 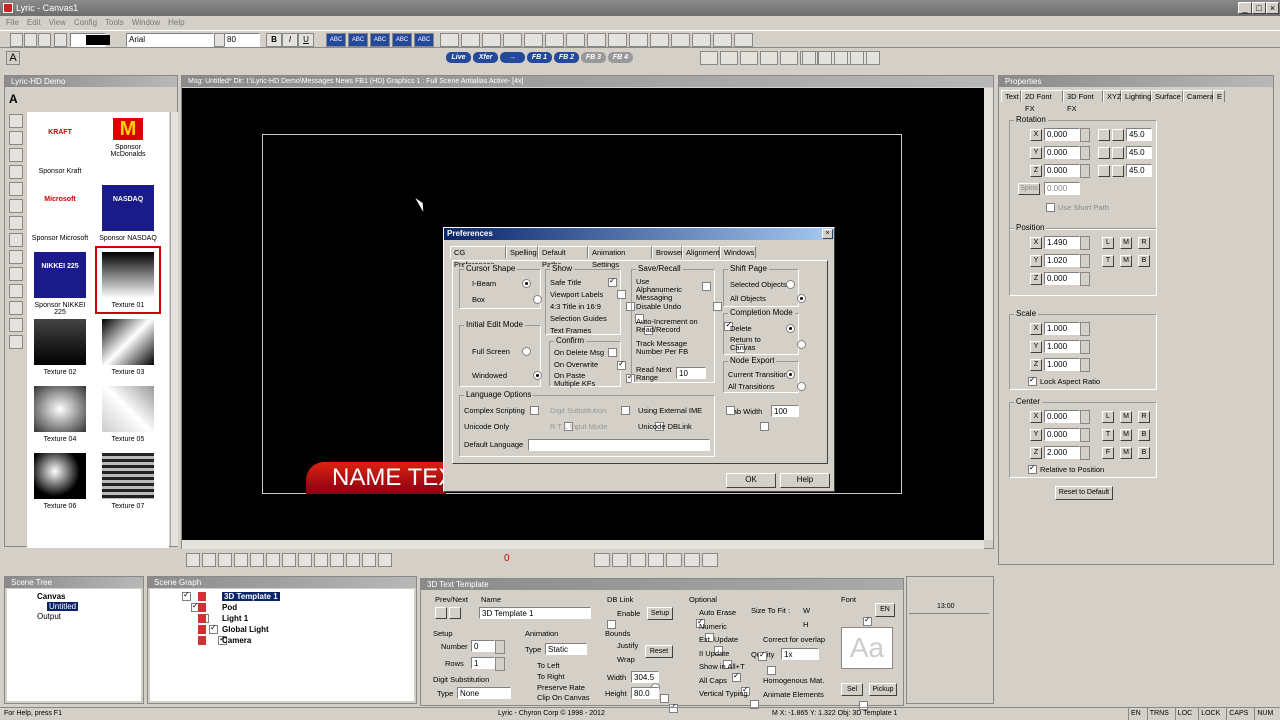 What do you see at coordinates (867, 648) in the screenshot?
I see `font-preview: Aa` at bounding box center [867, 648].